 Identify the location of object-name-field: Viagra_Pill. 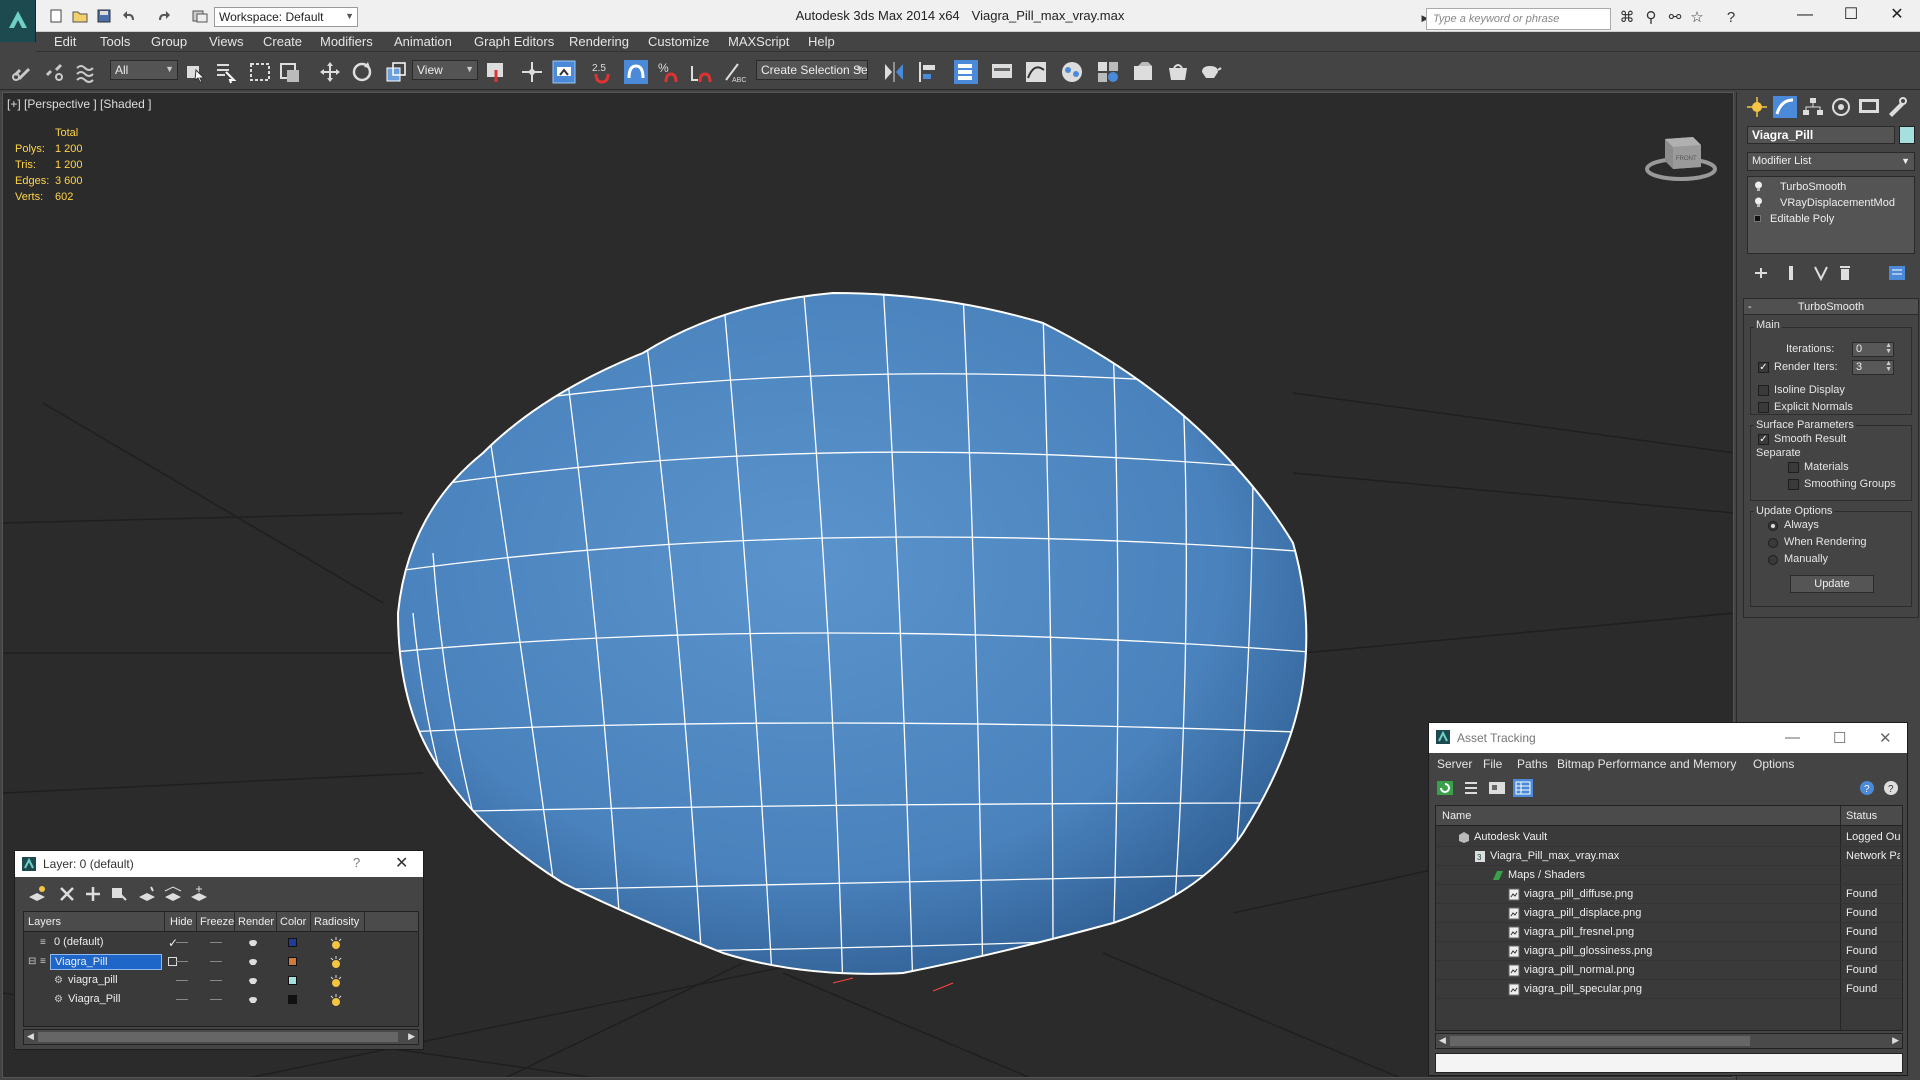
(1821, 135).